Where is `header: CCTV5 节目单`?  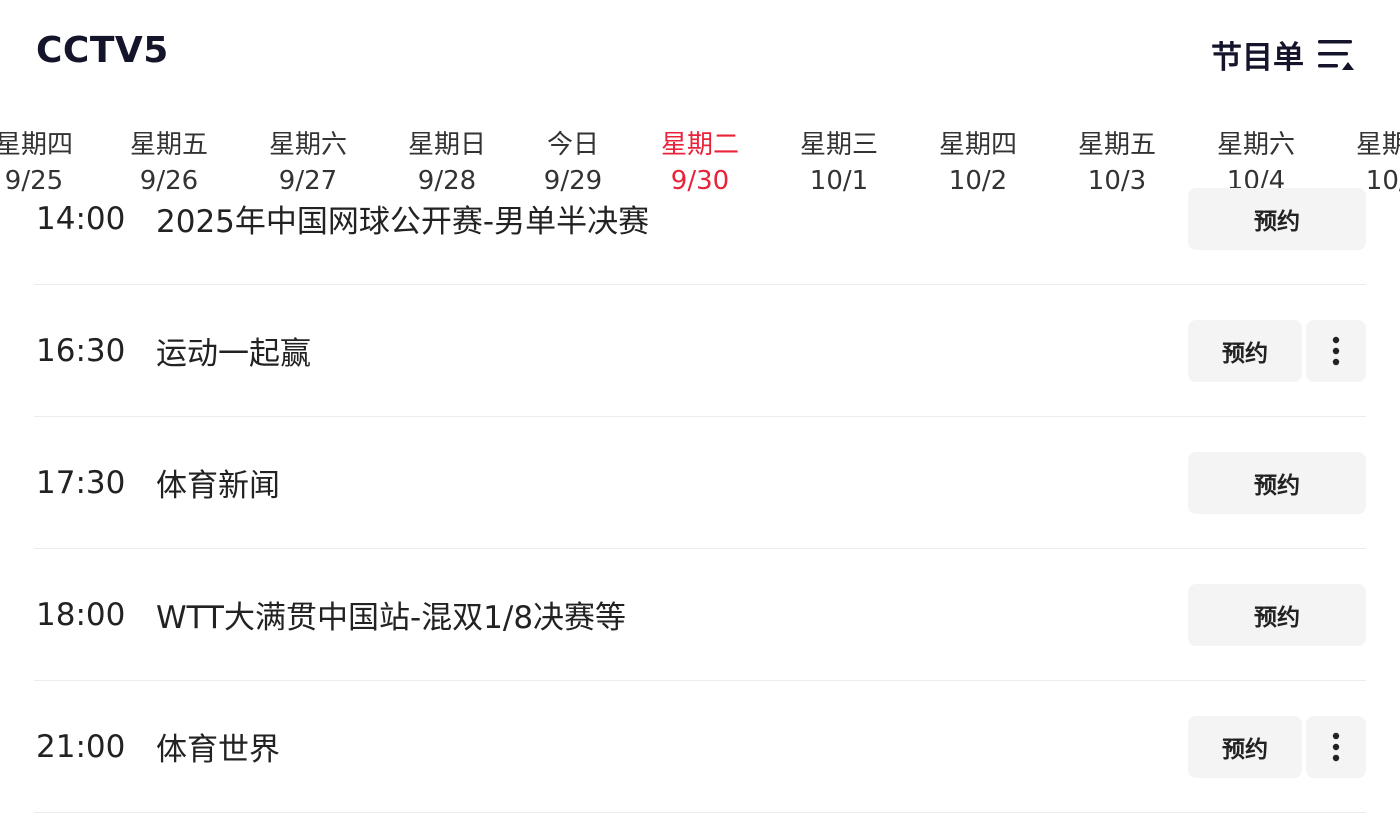 header: CCTV5 节目单 is located at coordinates (700, 55).